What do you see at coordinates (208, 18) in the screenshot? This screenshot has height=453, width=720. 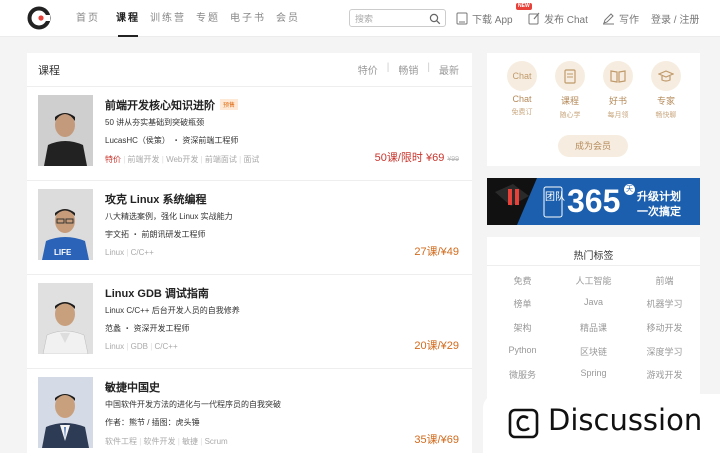 I see `nav-topics: 专题` at bounding box center [208, 18].